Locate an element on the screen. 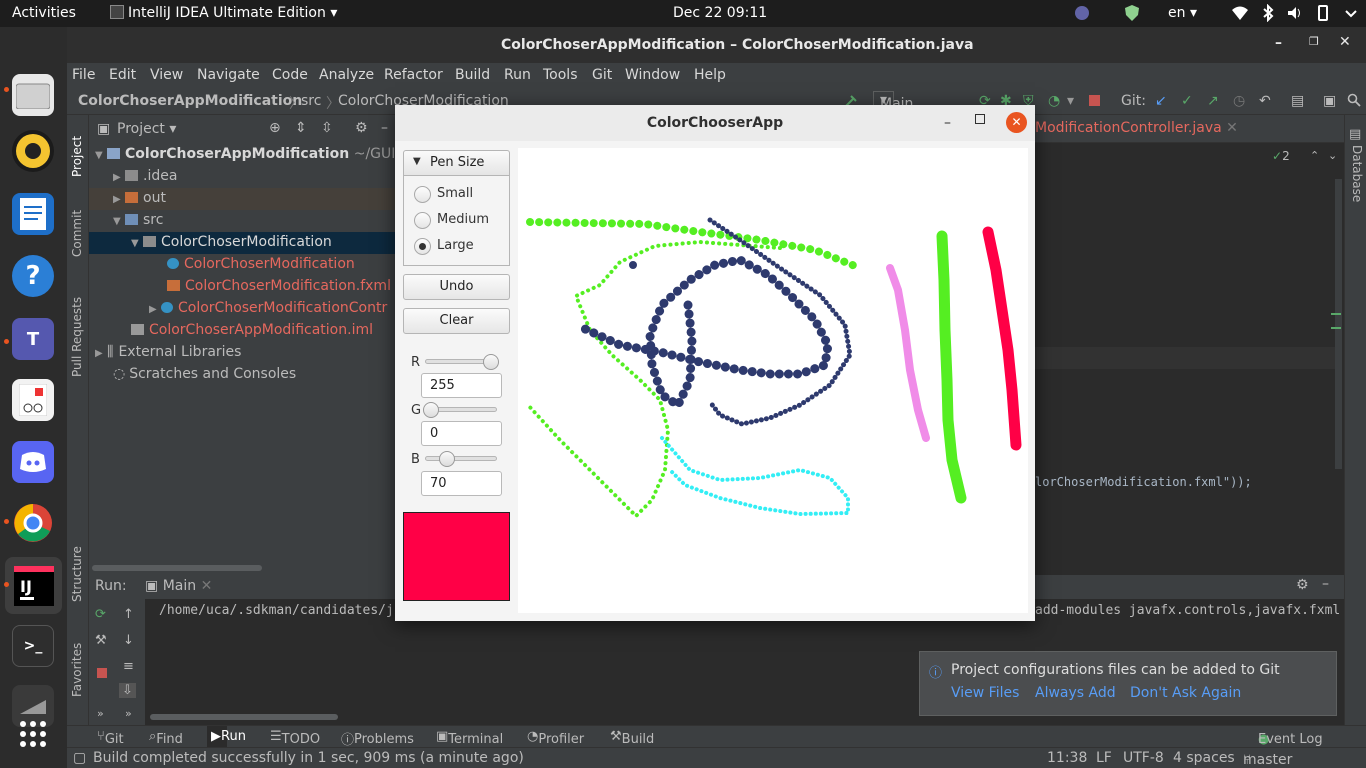  tree-item: ▶ .idea is located at coordinates (145, 176).